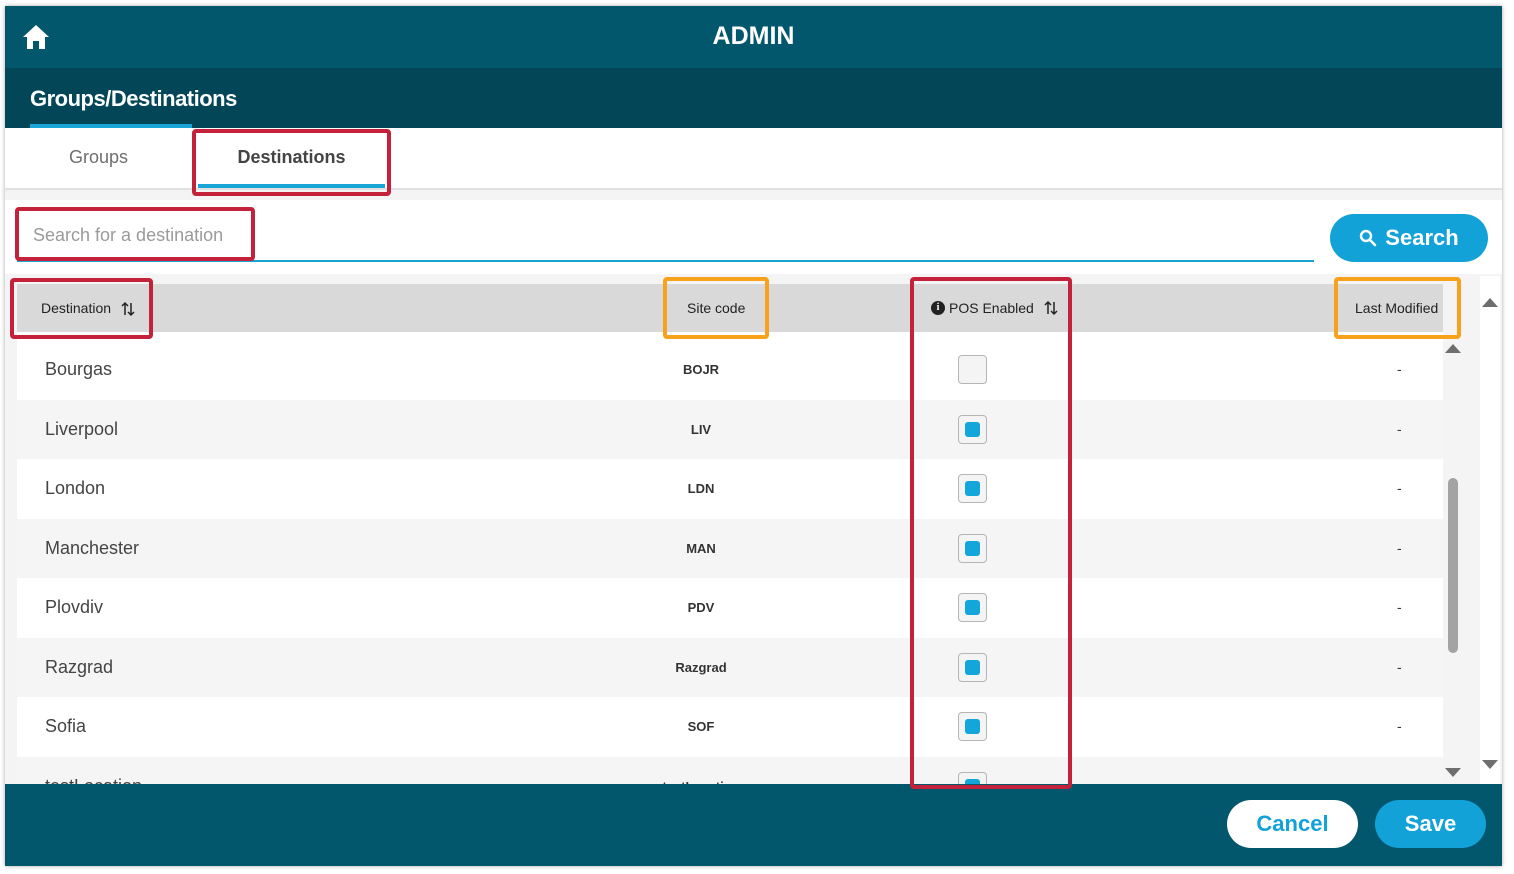  What do you see at coordinates (701, 429) in the screenshot?
I see `site-code-cell: LIV` at bounding box center [701, 429].